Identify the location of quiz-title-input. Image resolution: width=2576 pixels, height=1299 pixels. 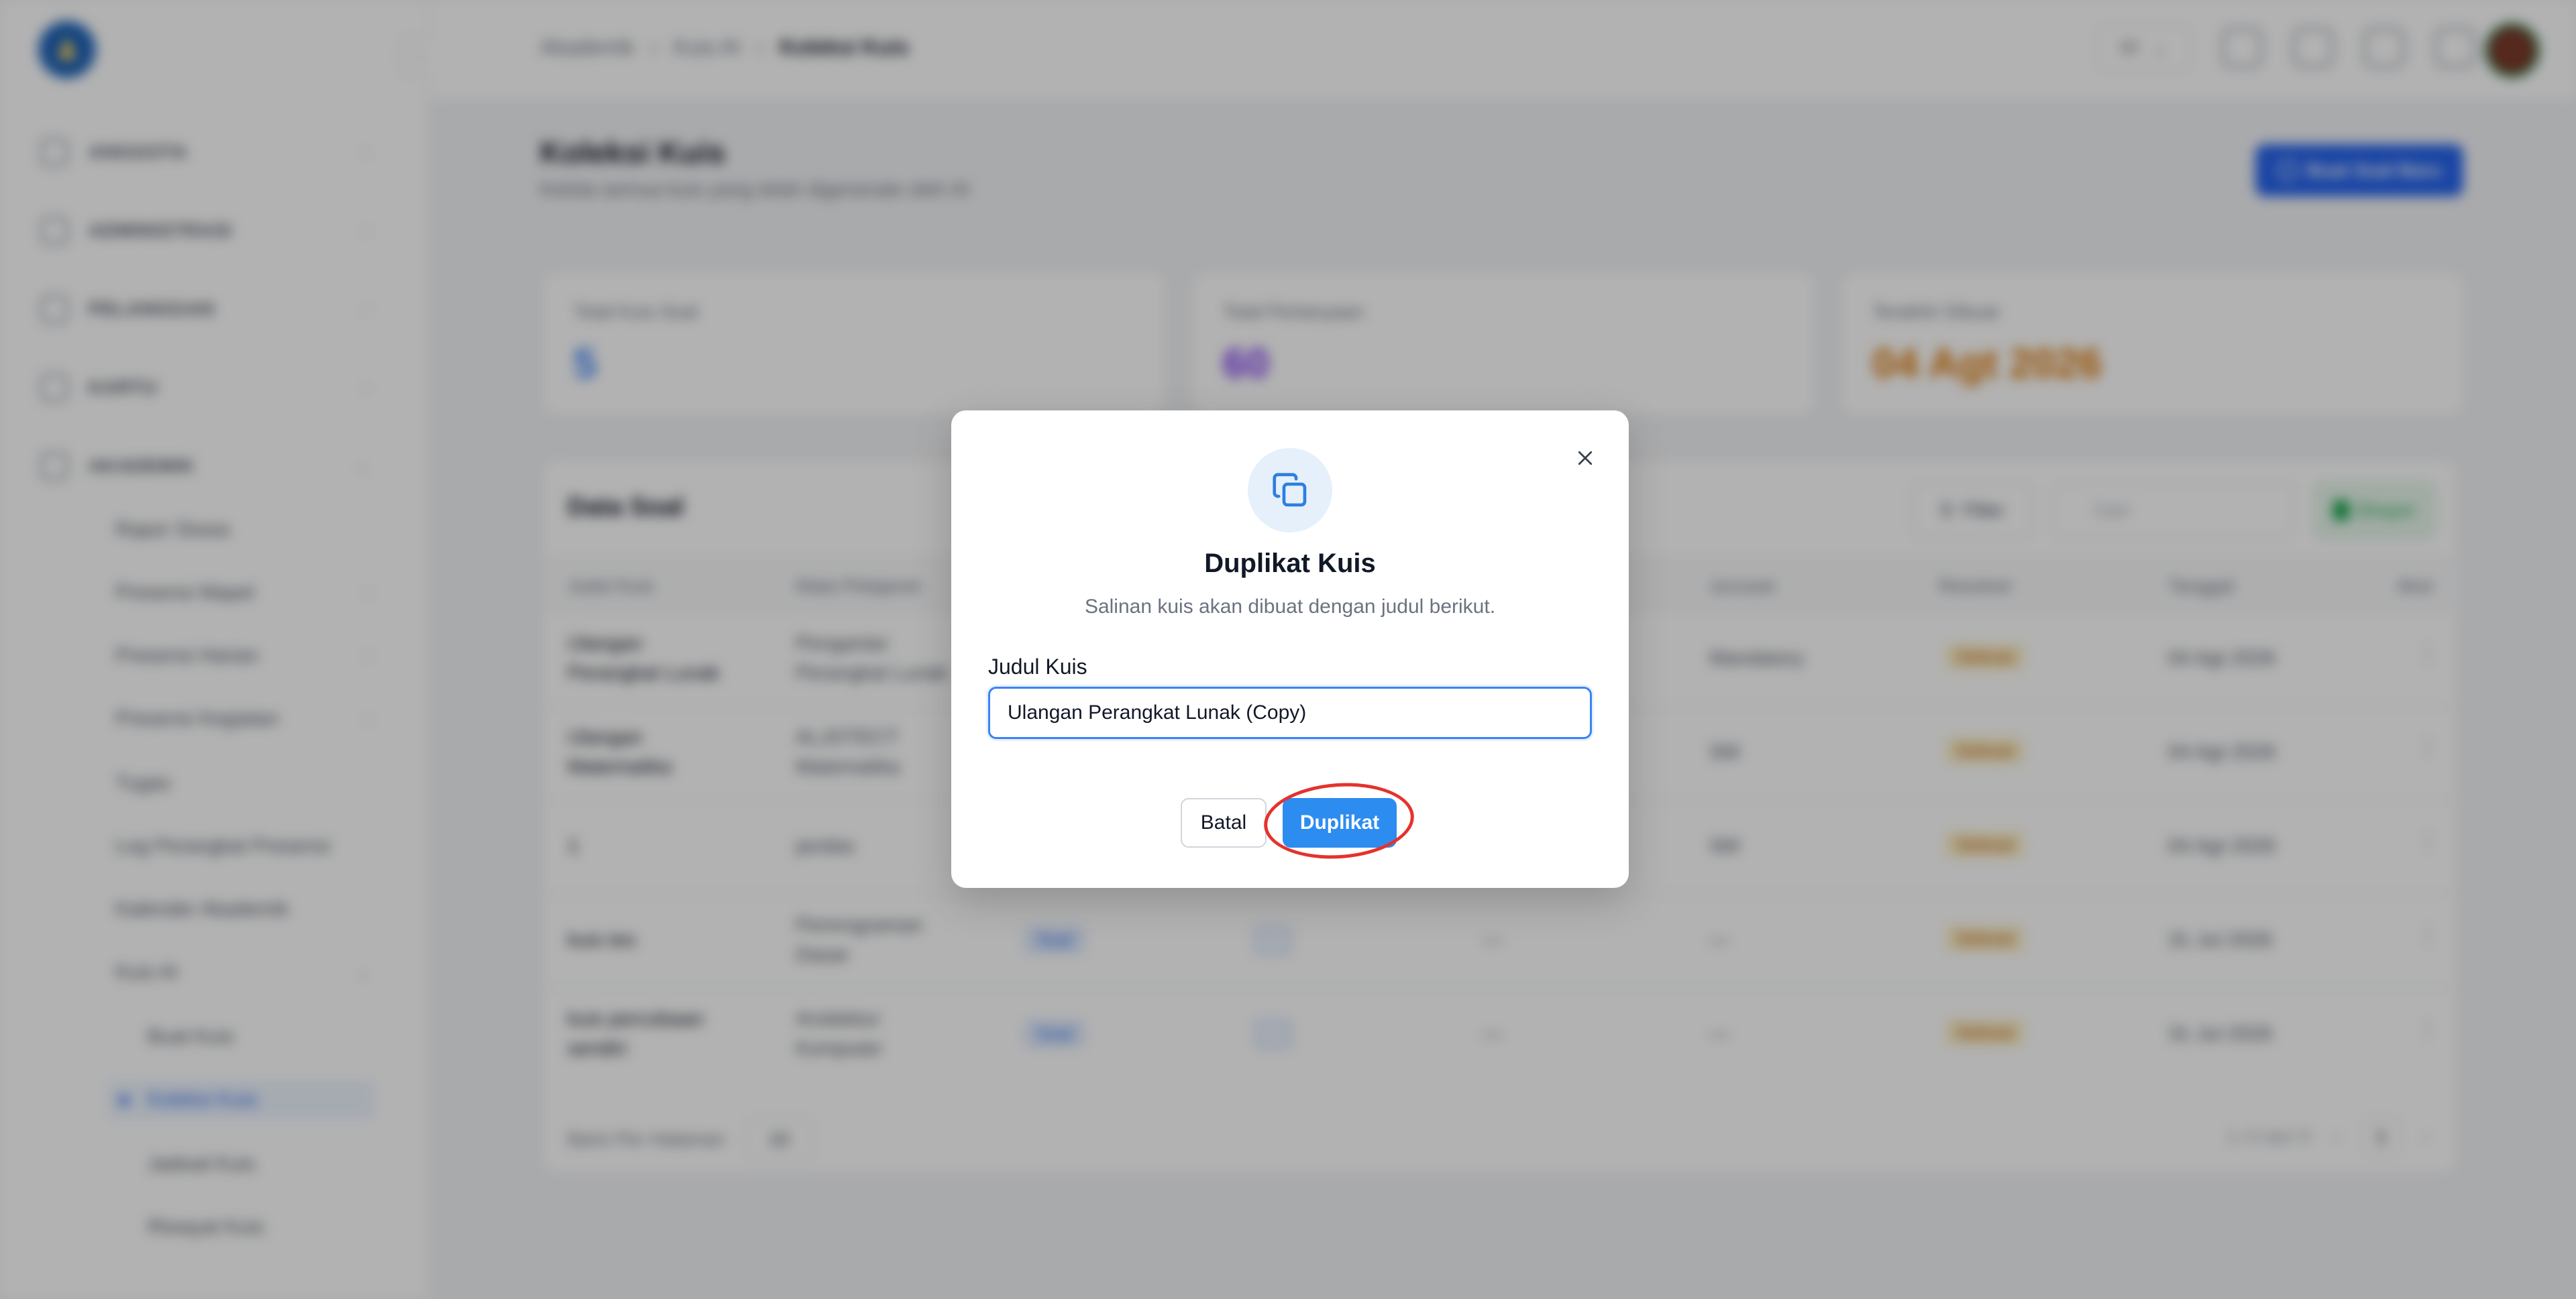
(1290, 713).